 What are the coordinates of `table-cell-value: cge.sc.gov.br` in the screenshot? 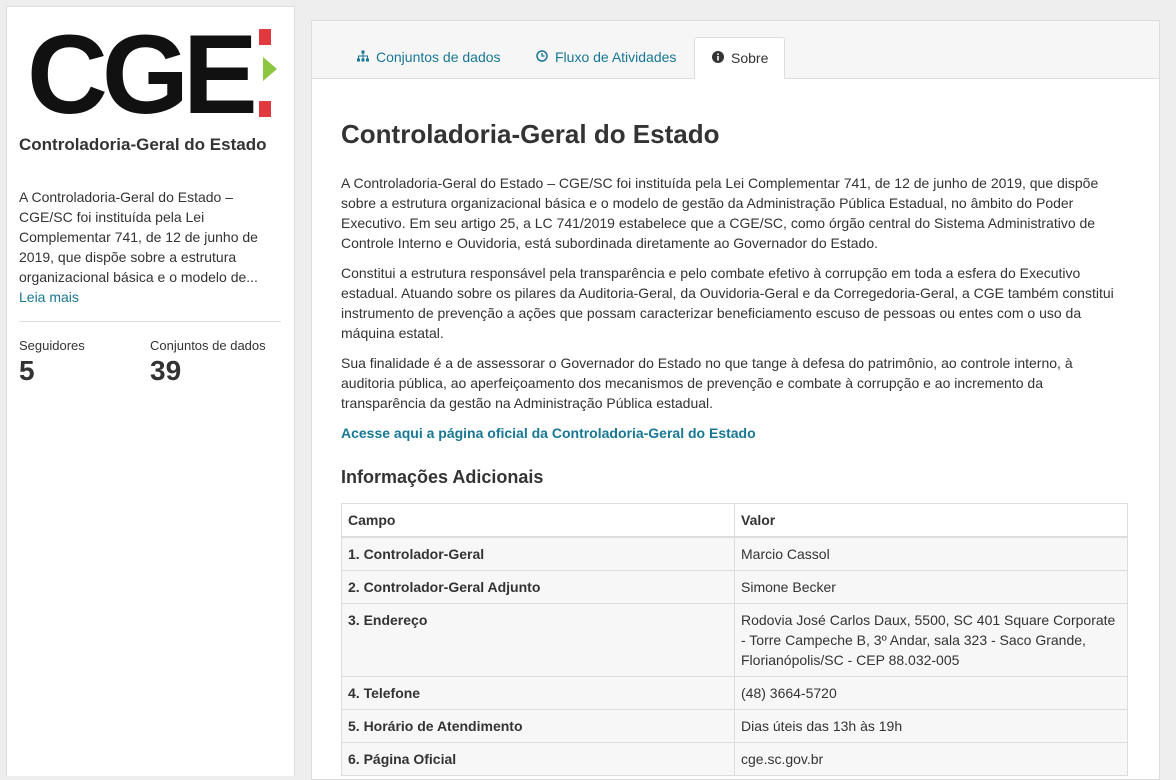 It's located at (931, 759).